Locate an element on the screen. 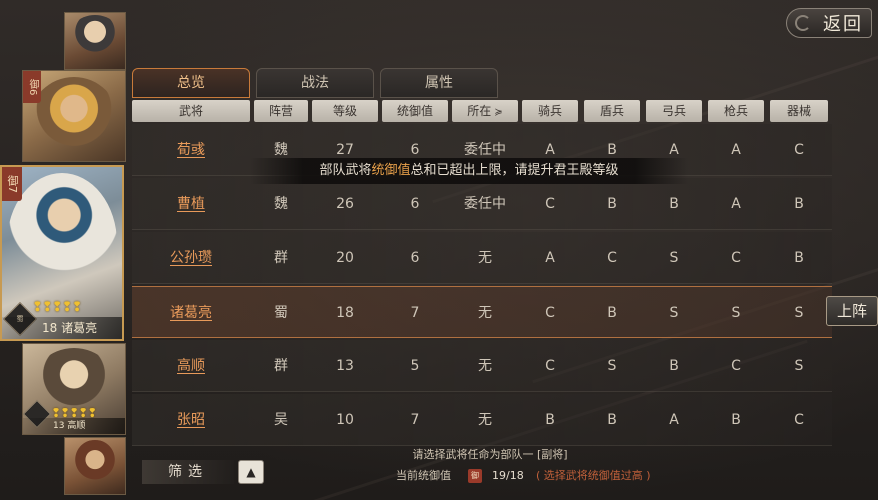 The image size is (878, 500). star-rating: ❢❢❢❢❢ is located at coordinates (57, 307).